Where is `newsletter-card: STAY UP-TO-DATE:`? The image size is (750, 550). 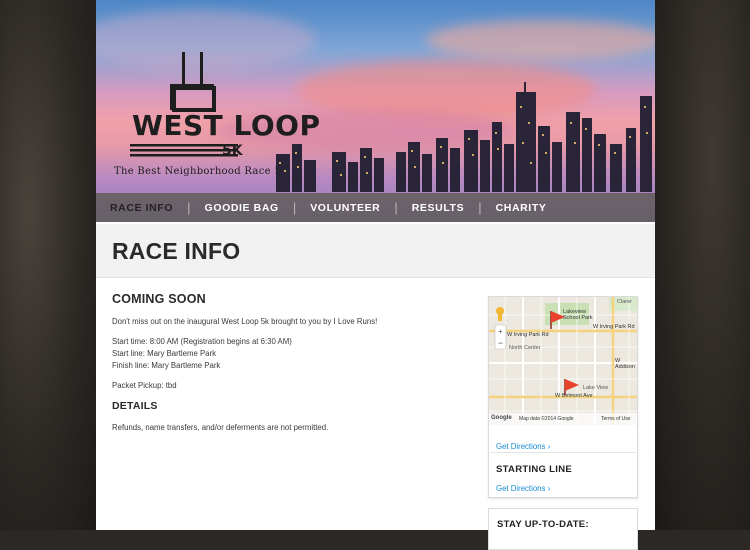
newsletter-card: STAY UP-TO-DATE: is located at coordinates (563, 529).